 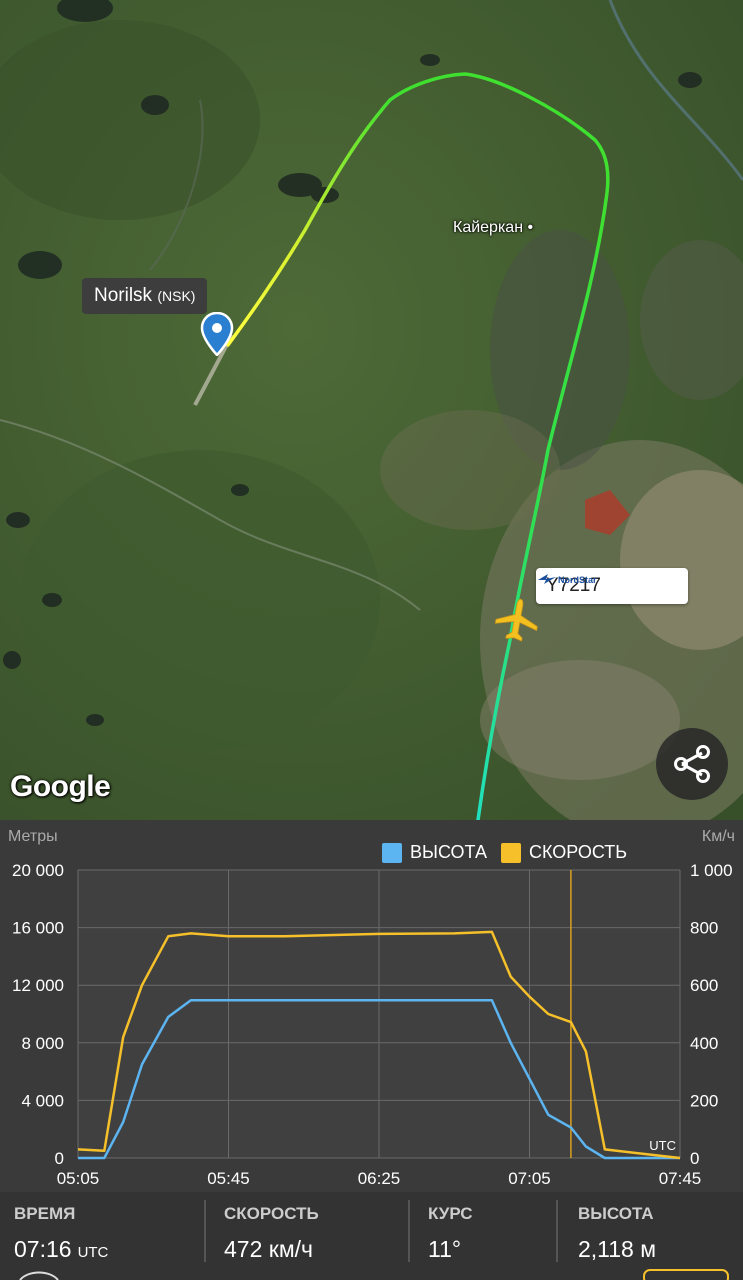 I want to click on x-tick-label: 07:05, so click(x=529, y=1178).